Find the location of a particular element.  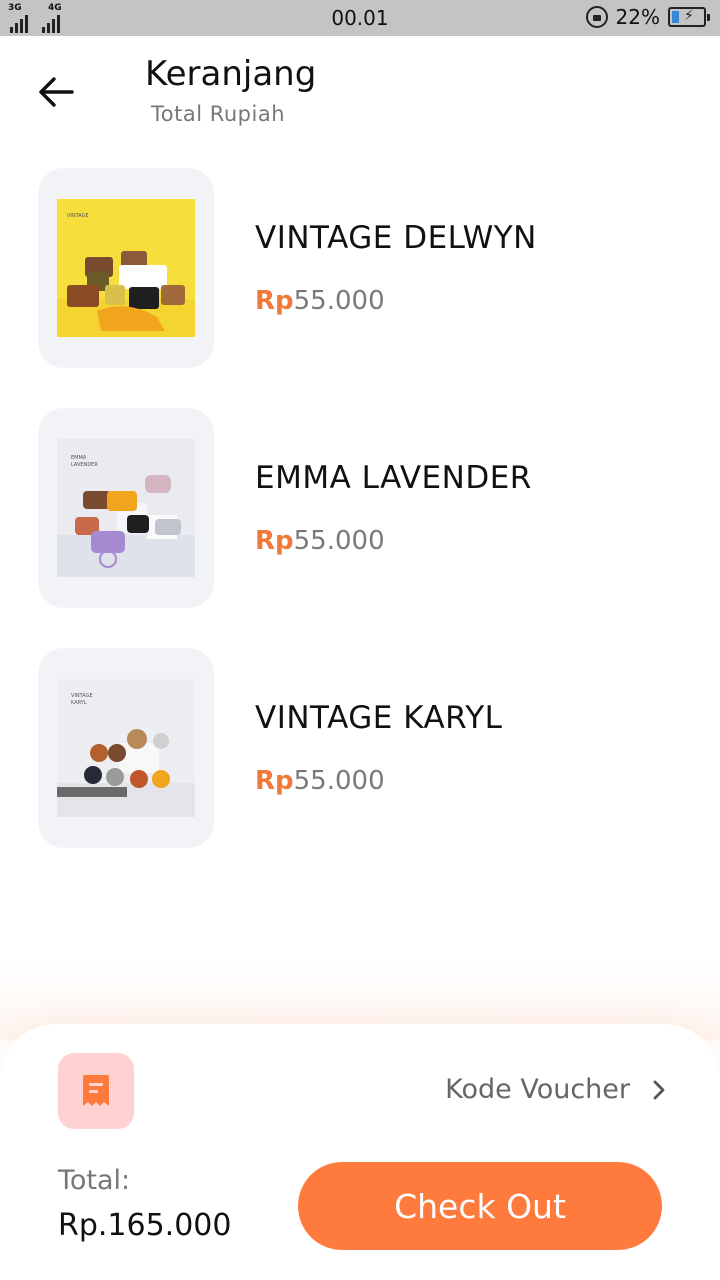

back-button is located at coordinates (56, 92).